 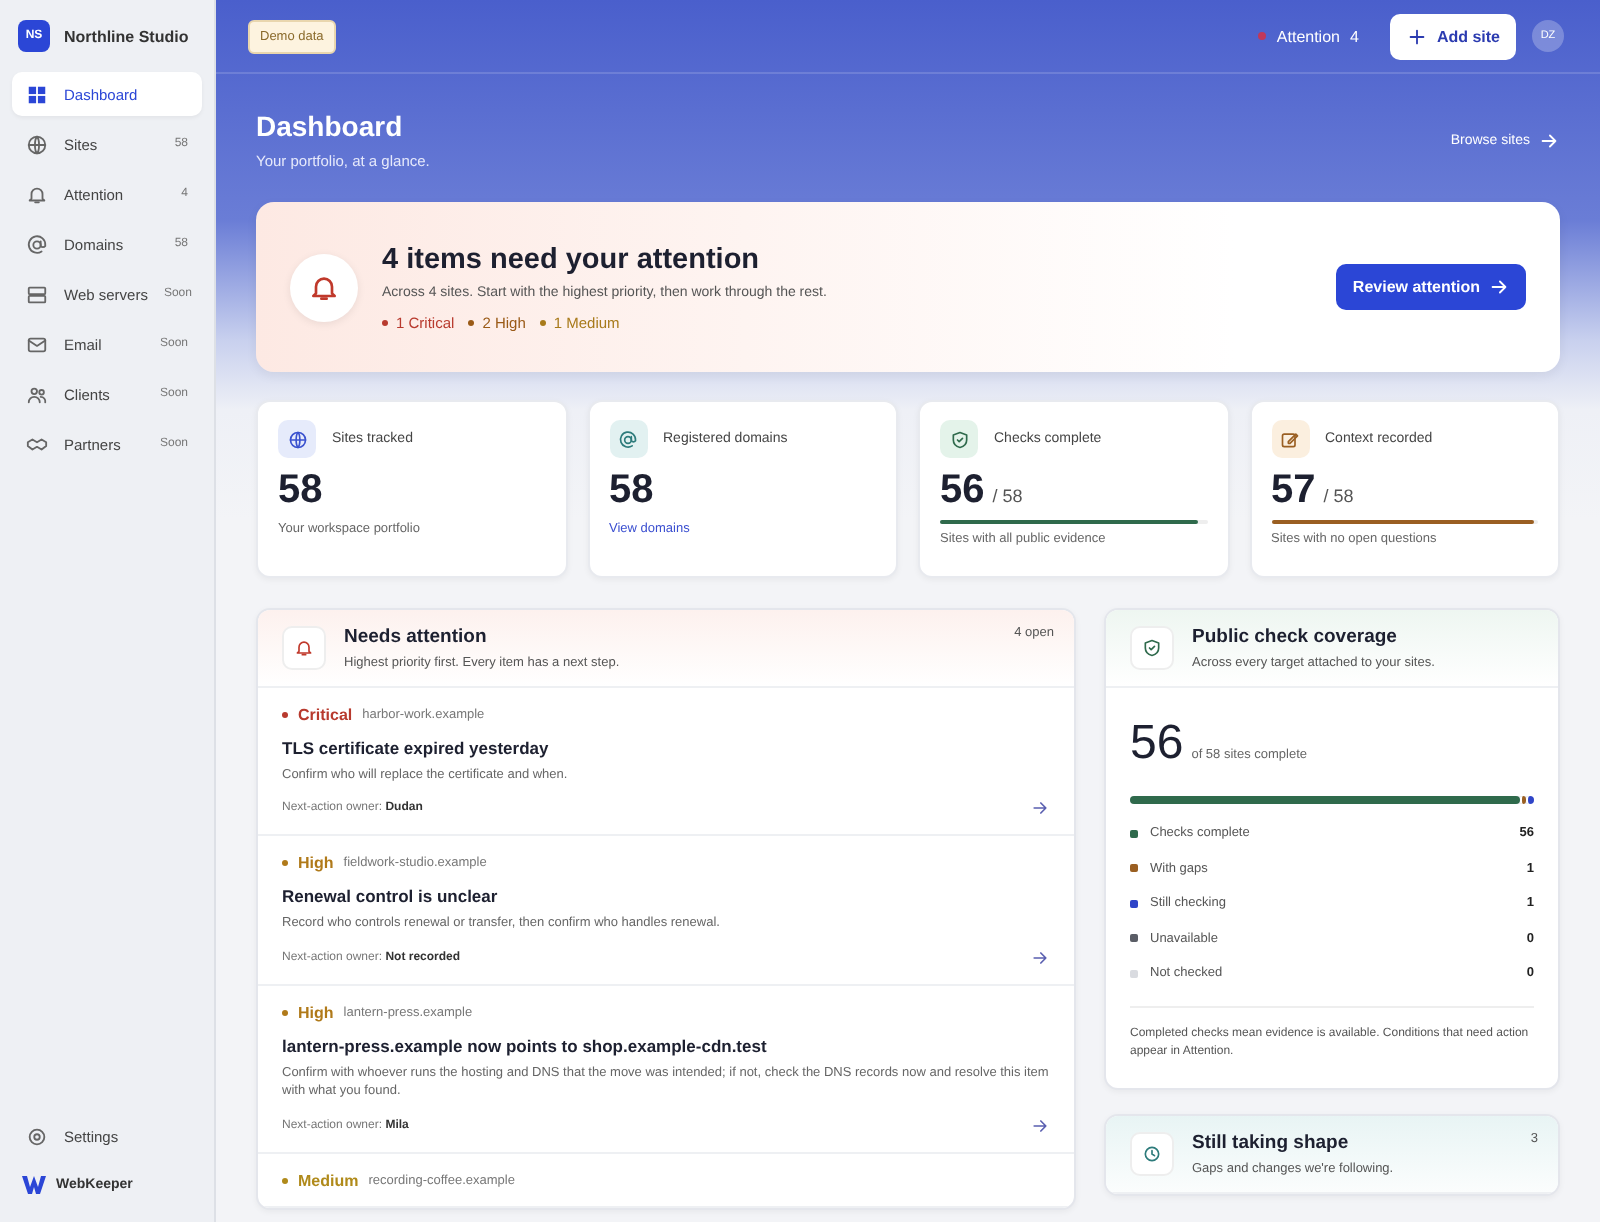 I want to click on workspace-name: Northline Studio, so click(x=126, y=36).